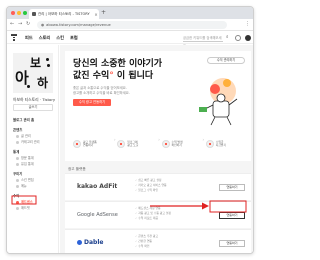 Image resolution: width=320 pixels, height=260 pixels. I want to click on sidebar-item-referrals: 유입 통계, so click(25, 163).